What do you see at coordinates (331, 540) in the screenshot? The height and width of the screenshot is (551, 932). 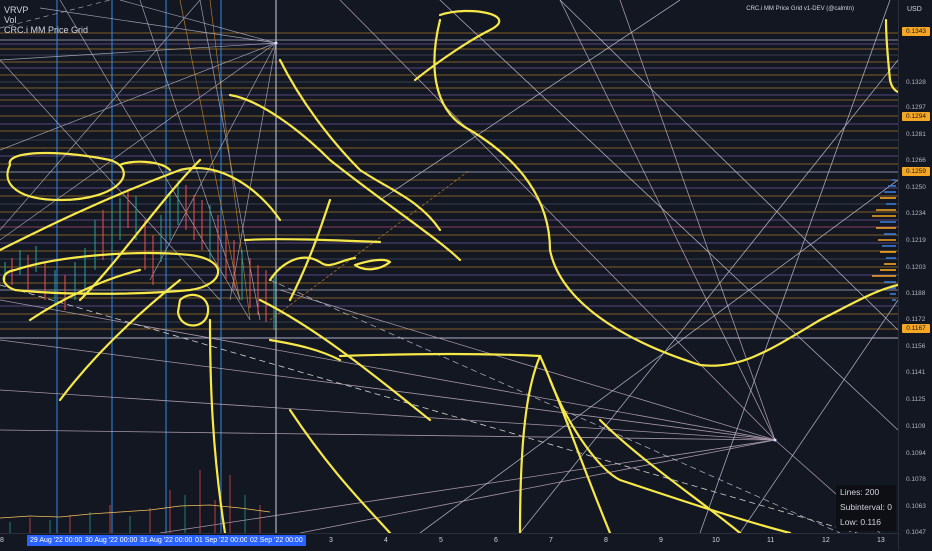 I see `time-tick: 3` at bounding box center [331, 540].